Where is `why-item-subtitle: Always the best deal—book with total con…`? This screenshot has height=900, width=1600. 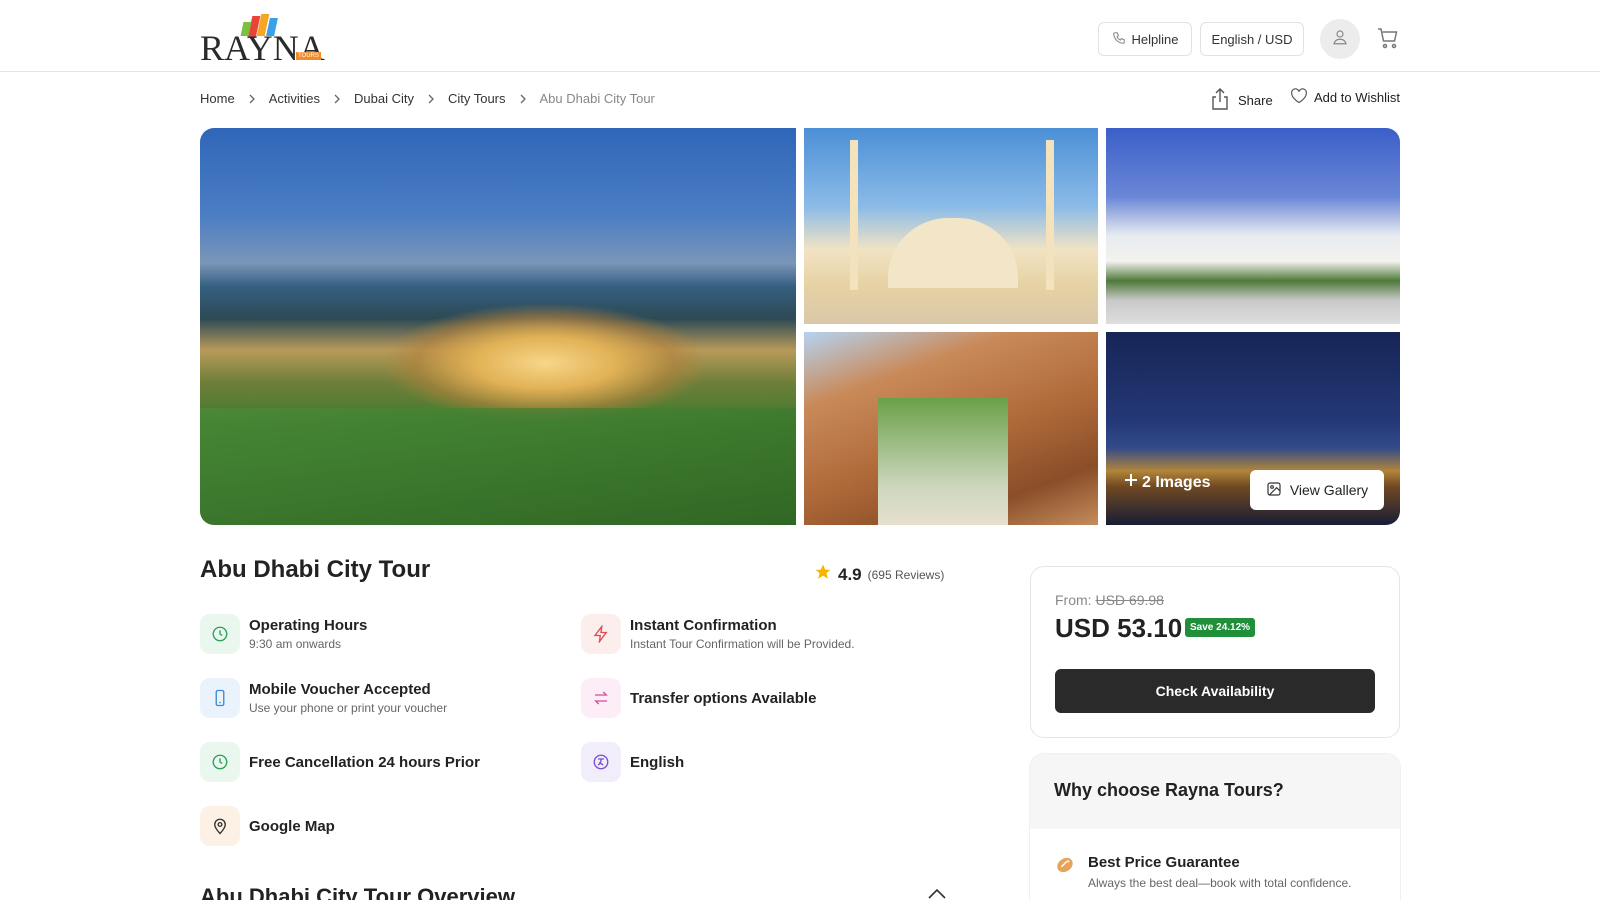
why-item-subtitle: Always the best deal—book with total con… is located at coordinates (1220, 883).